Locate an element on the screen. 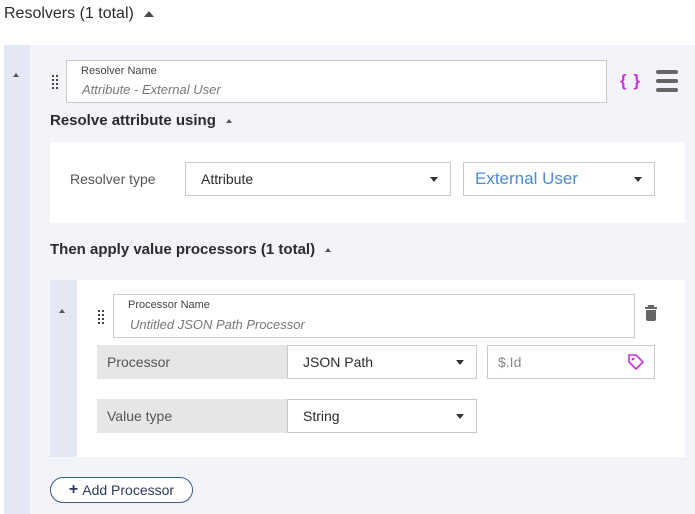 The height and width of the screenshot is (514, 695). resolver-name-label: Resolver Name is located at coordinates (119, 71).